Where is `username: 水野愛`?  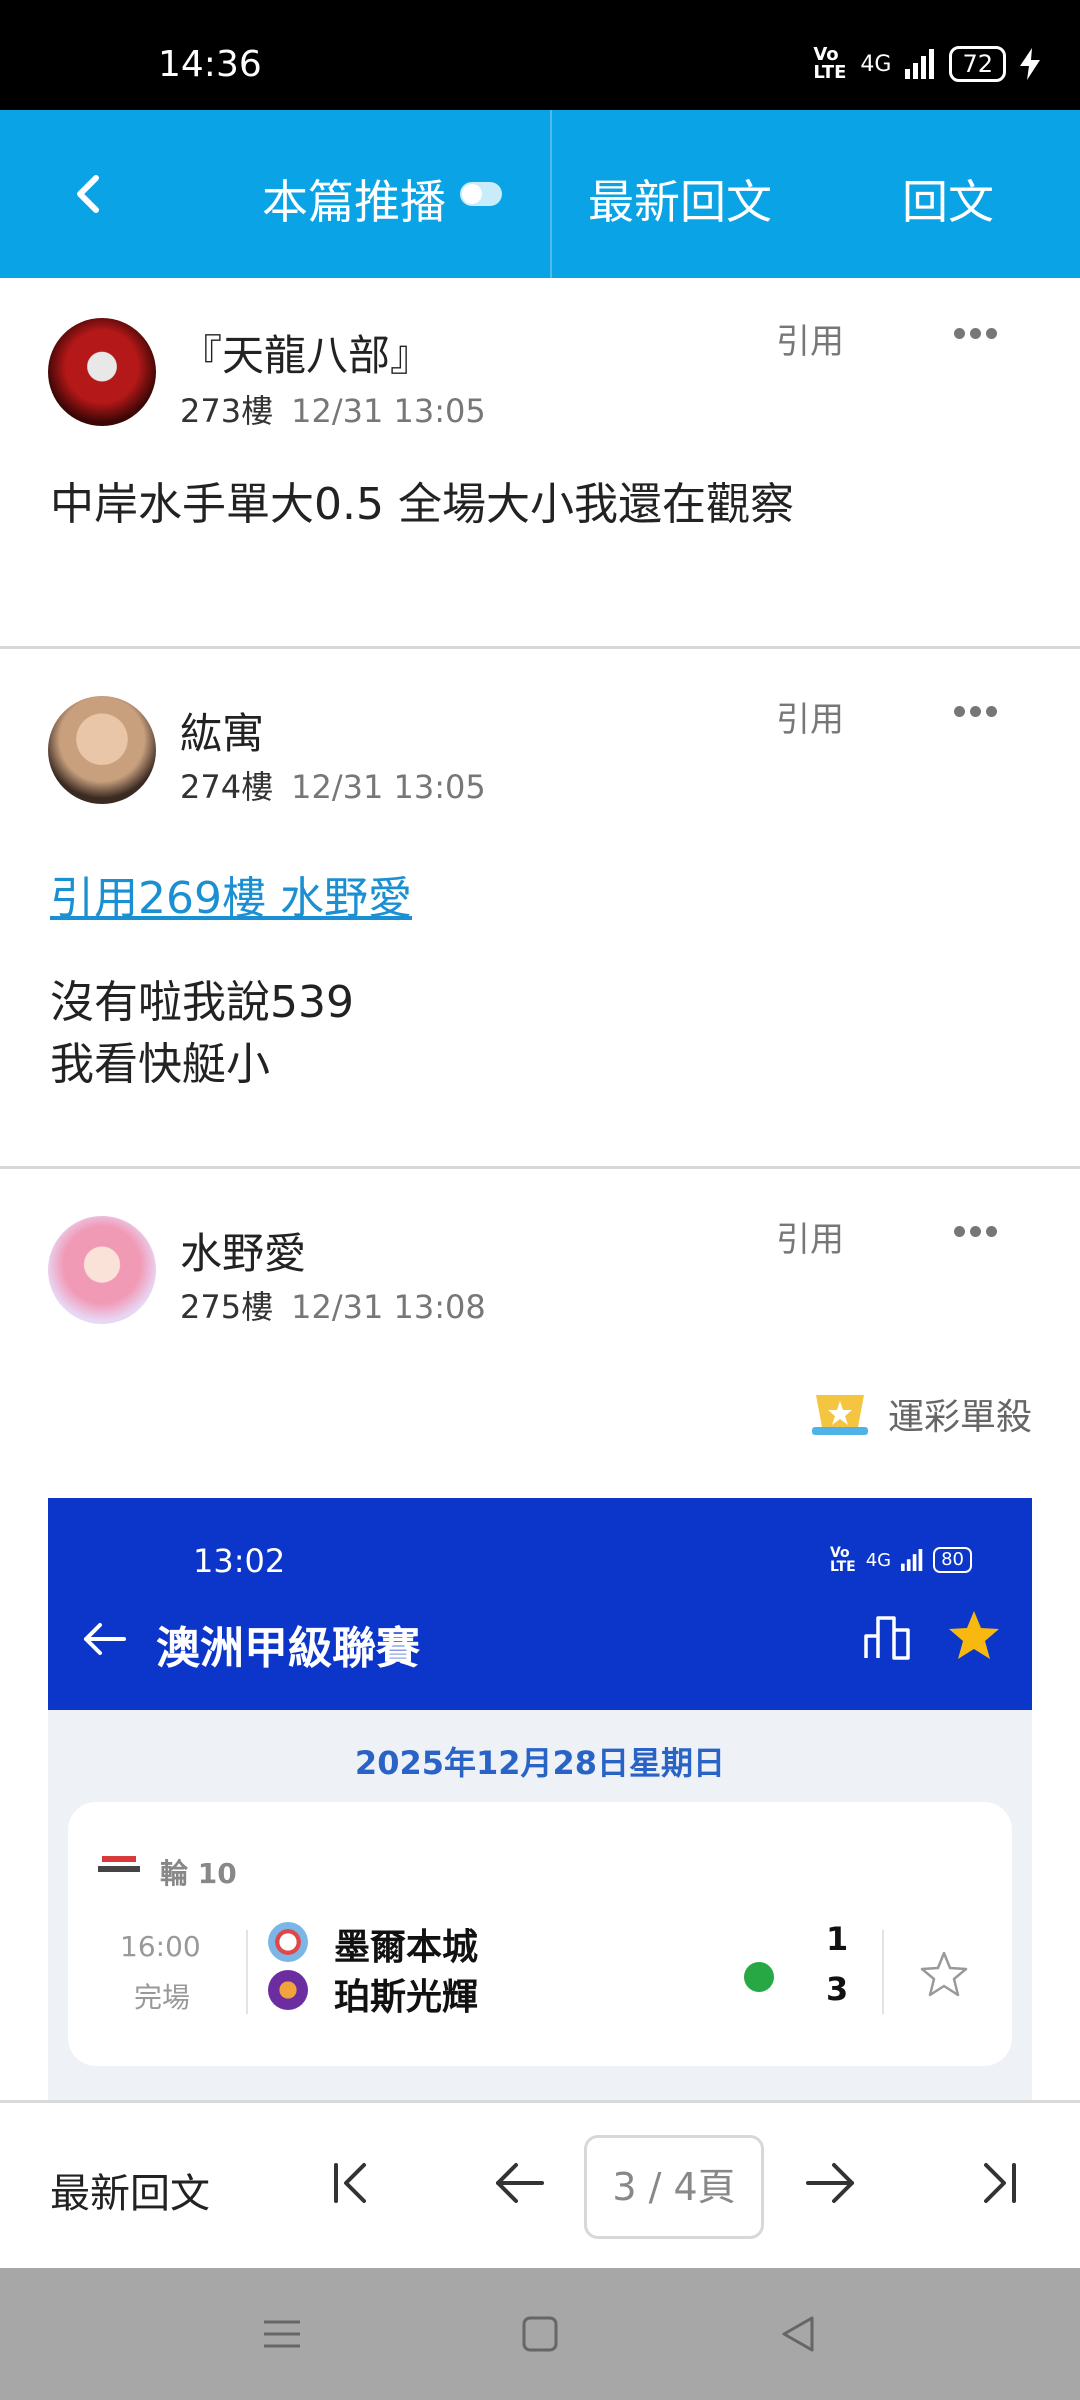 username: 水野愛 is located at coordinates (243, 1250).